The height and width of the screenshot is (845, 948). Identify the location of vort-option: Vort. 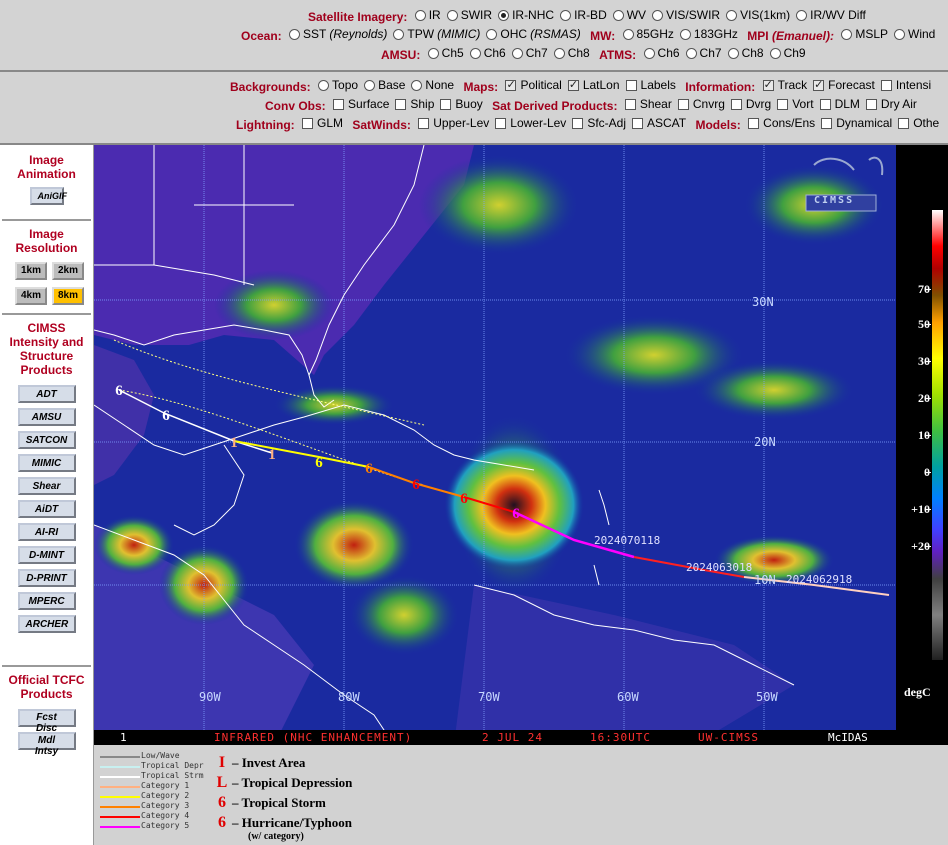
(795, 104).